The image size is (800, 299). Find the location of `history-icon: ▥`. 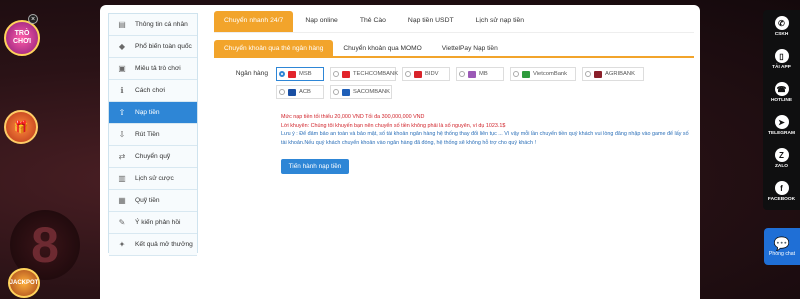

history-icon: ▥ is located at coordinates (122, 178).